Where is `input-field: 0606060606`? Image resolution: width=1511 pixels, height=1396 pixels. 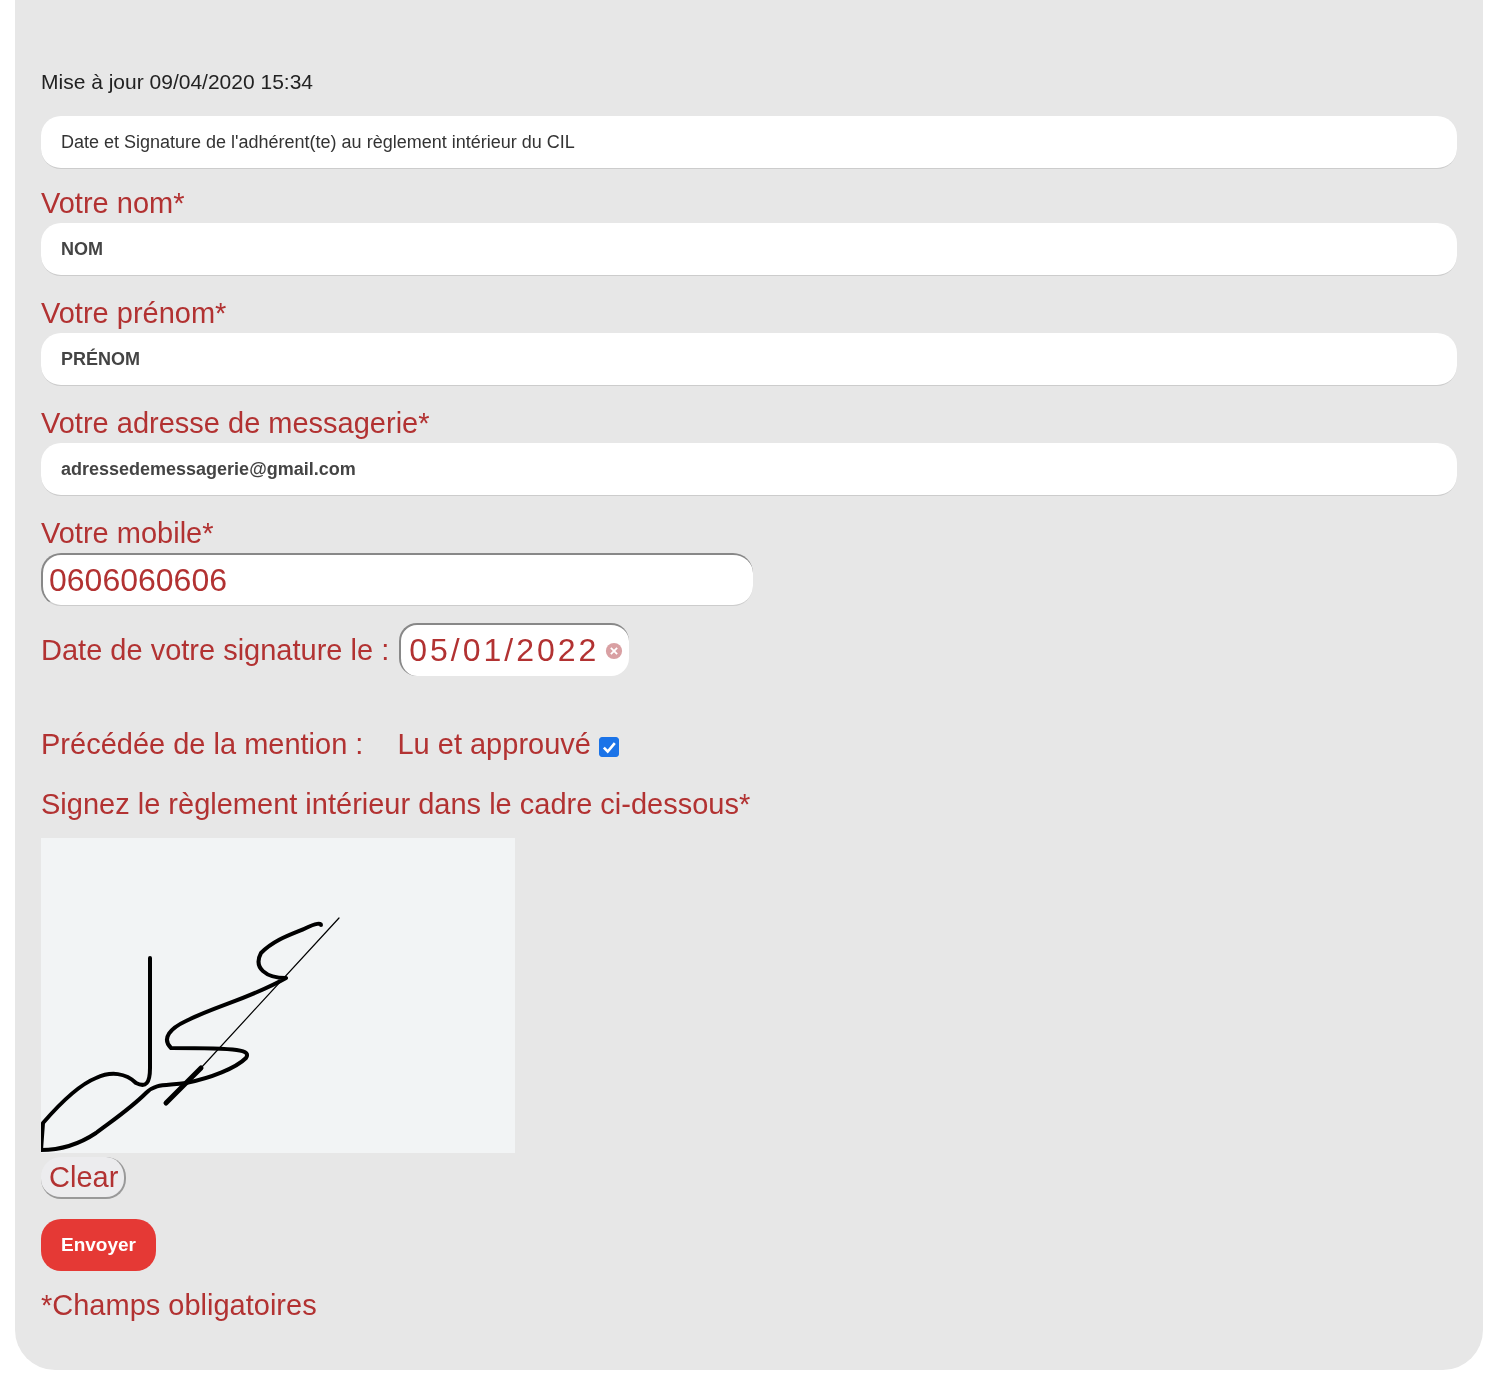 input-field: 0606060606 is located at coordinates (397, 579).